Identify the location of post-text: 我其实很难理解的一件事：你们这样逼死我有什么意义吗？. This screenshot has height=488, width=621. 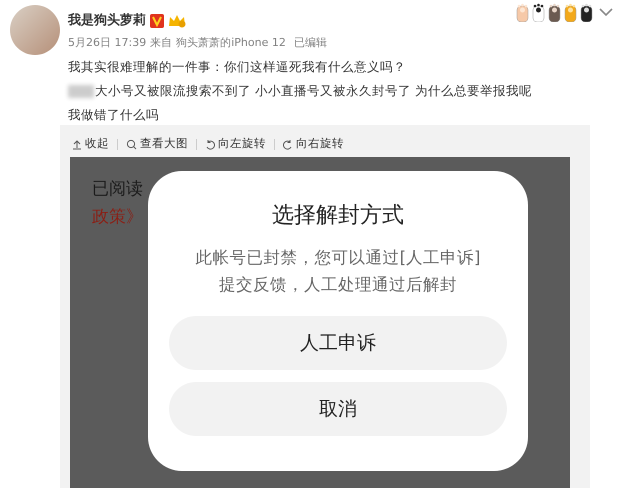
(237, 66).